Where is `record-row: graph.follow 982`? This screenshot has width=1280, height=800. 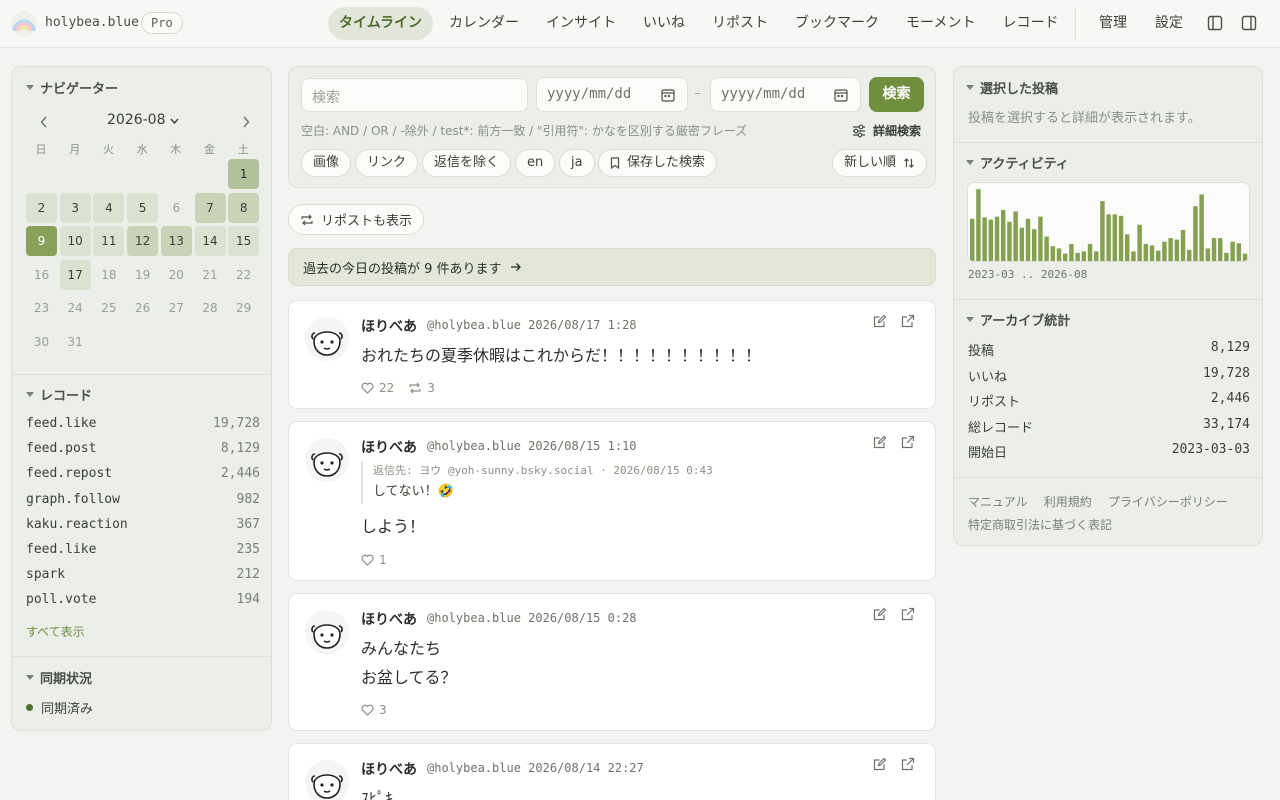
record-row: graph.follow 982 is located at coordinates (143, 502).